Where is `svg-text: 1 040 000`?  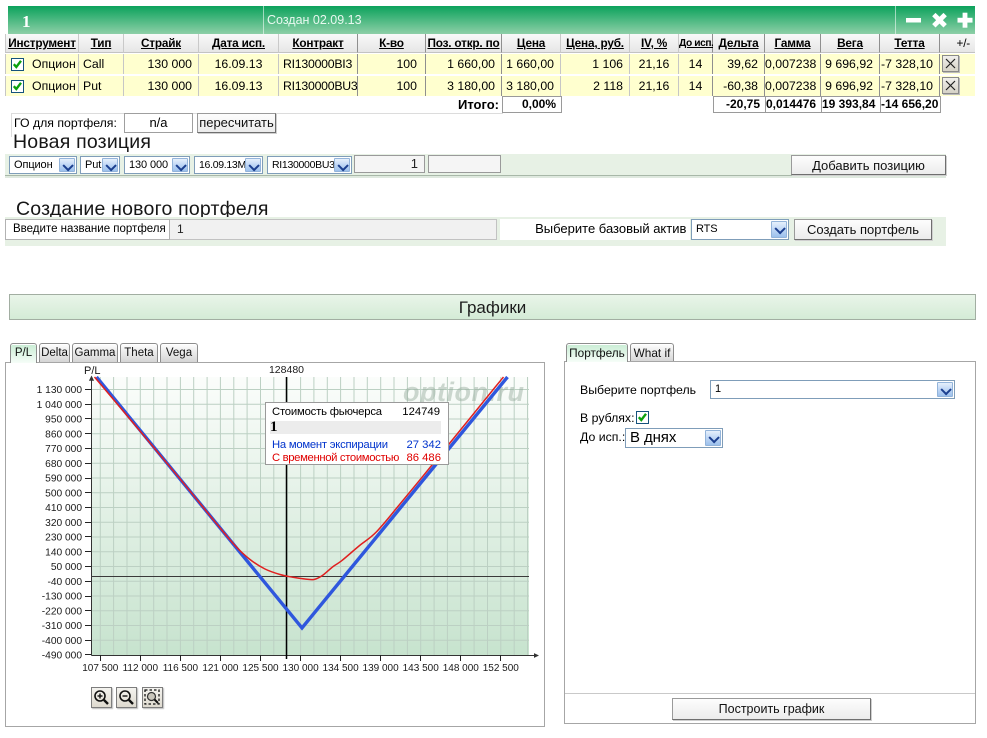 svg-text: 1 040 000 is located at coordinates (60, 405).